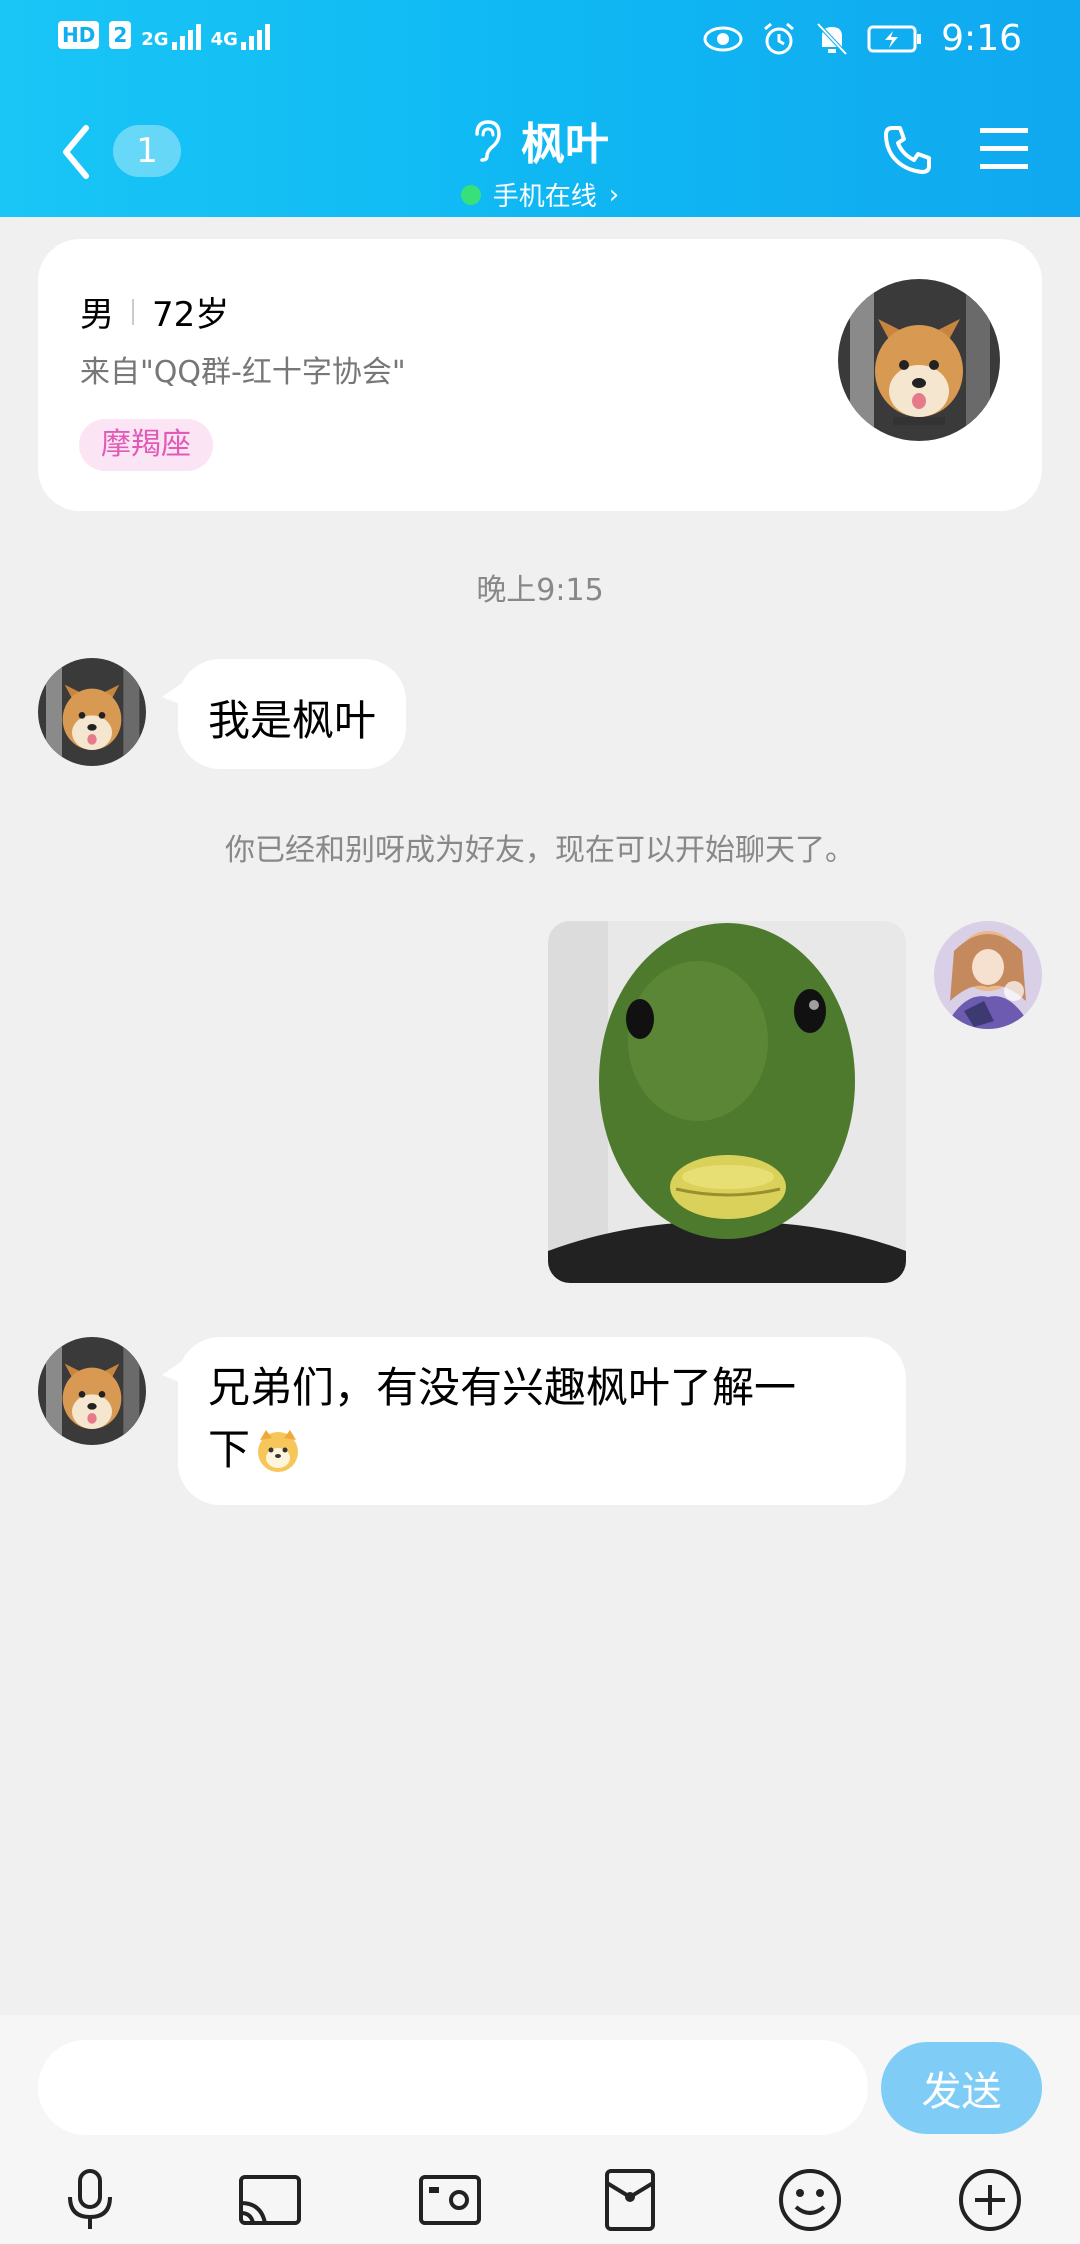 The height and width of the screenshot is (2244, 1080). I want to click on network-label-2g: 2G, so click(155, 39).